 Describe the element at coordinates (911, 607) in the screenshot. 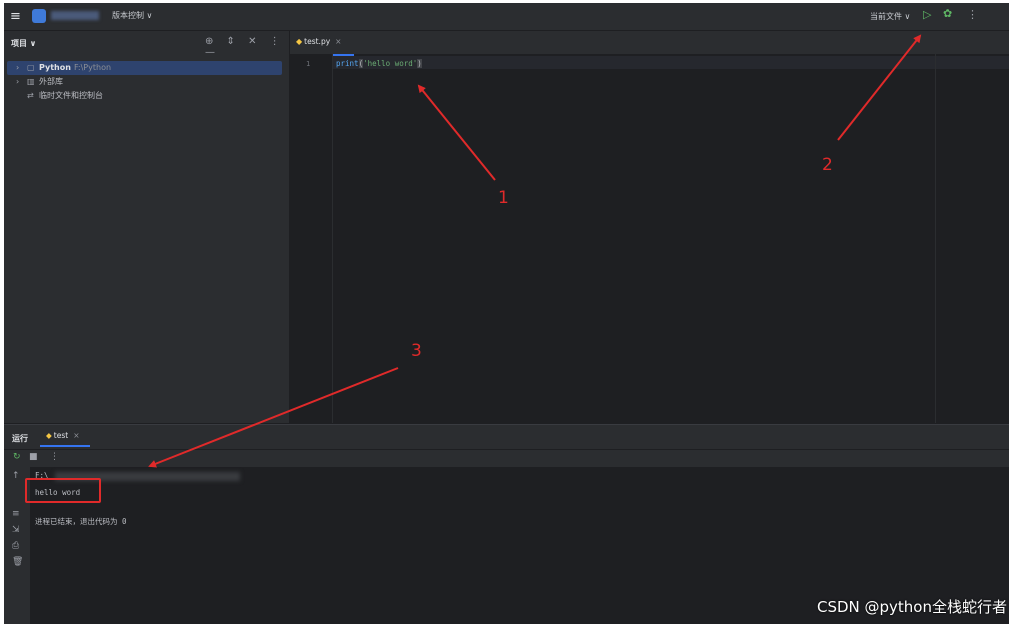

I see `watermark: CSDN @python全栈蛇行者` at that location.